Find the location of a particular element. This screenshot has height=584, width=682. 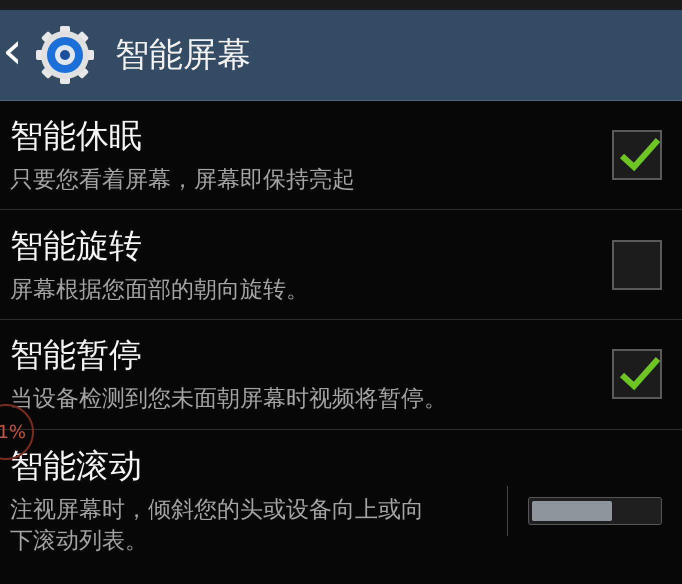

setting-summary: 屏幕根据您面部的朝向旋转。 is located at coordinates (159, 290).